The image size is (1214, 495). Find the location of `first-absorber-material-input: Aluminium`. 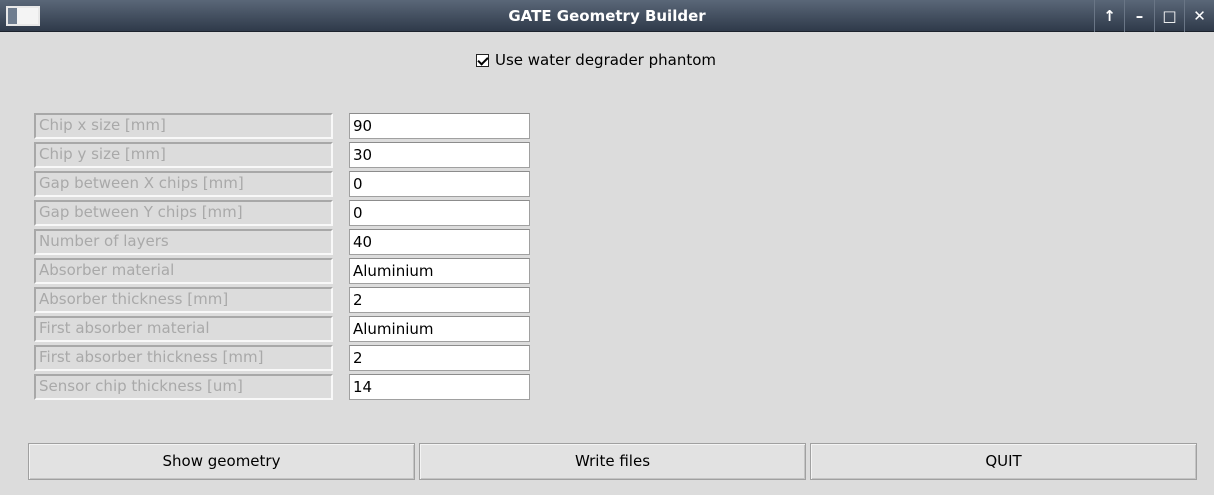

first-absorber-material-input: Aluminium is located at coordinates (439, 329).